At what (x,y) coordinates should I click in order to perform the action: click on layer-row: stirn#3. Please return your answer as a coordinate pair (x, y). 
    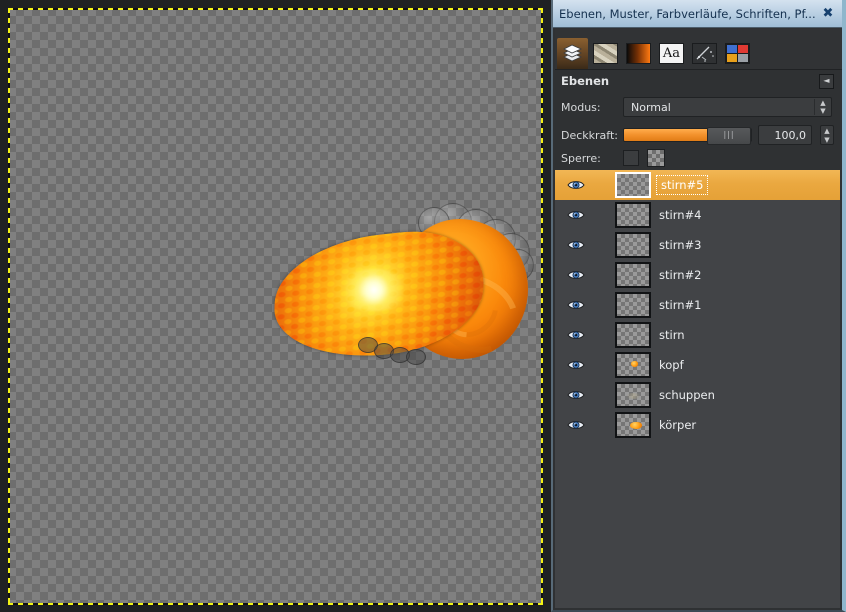
    Looking at the image, I should click on (697, 245).